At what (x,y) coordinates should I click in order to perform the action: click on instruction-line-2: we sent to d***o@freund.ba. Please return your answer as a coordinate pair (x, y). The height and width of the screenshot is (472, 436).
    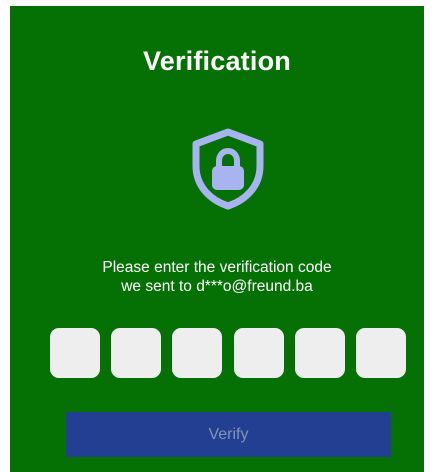
    Looking at the image, I should click on (217, 286).